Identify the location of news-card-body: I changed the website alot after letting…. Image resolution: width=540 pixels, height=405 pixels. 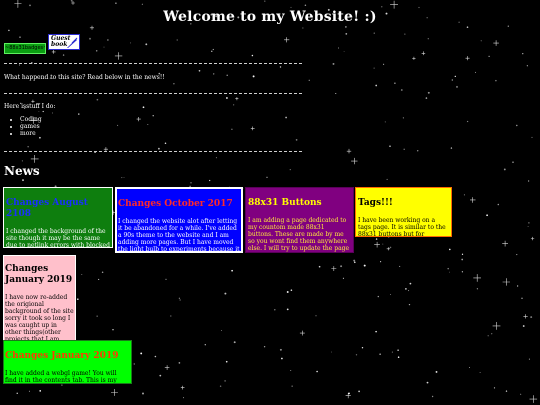
(179, 235).